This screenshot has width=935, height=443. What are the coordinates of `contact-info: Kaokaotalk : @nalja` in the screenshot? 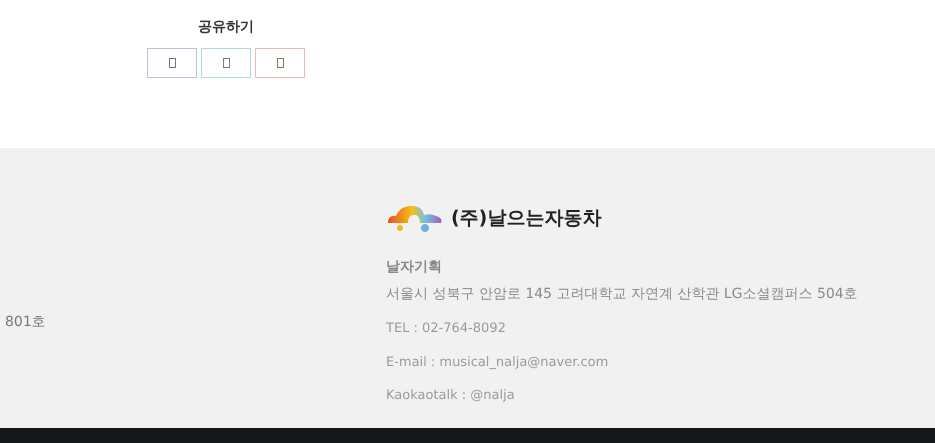 It's located at (451, 396).